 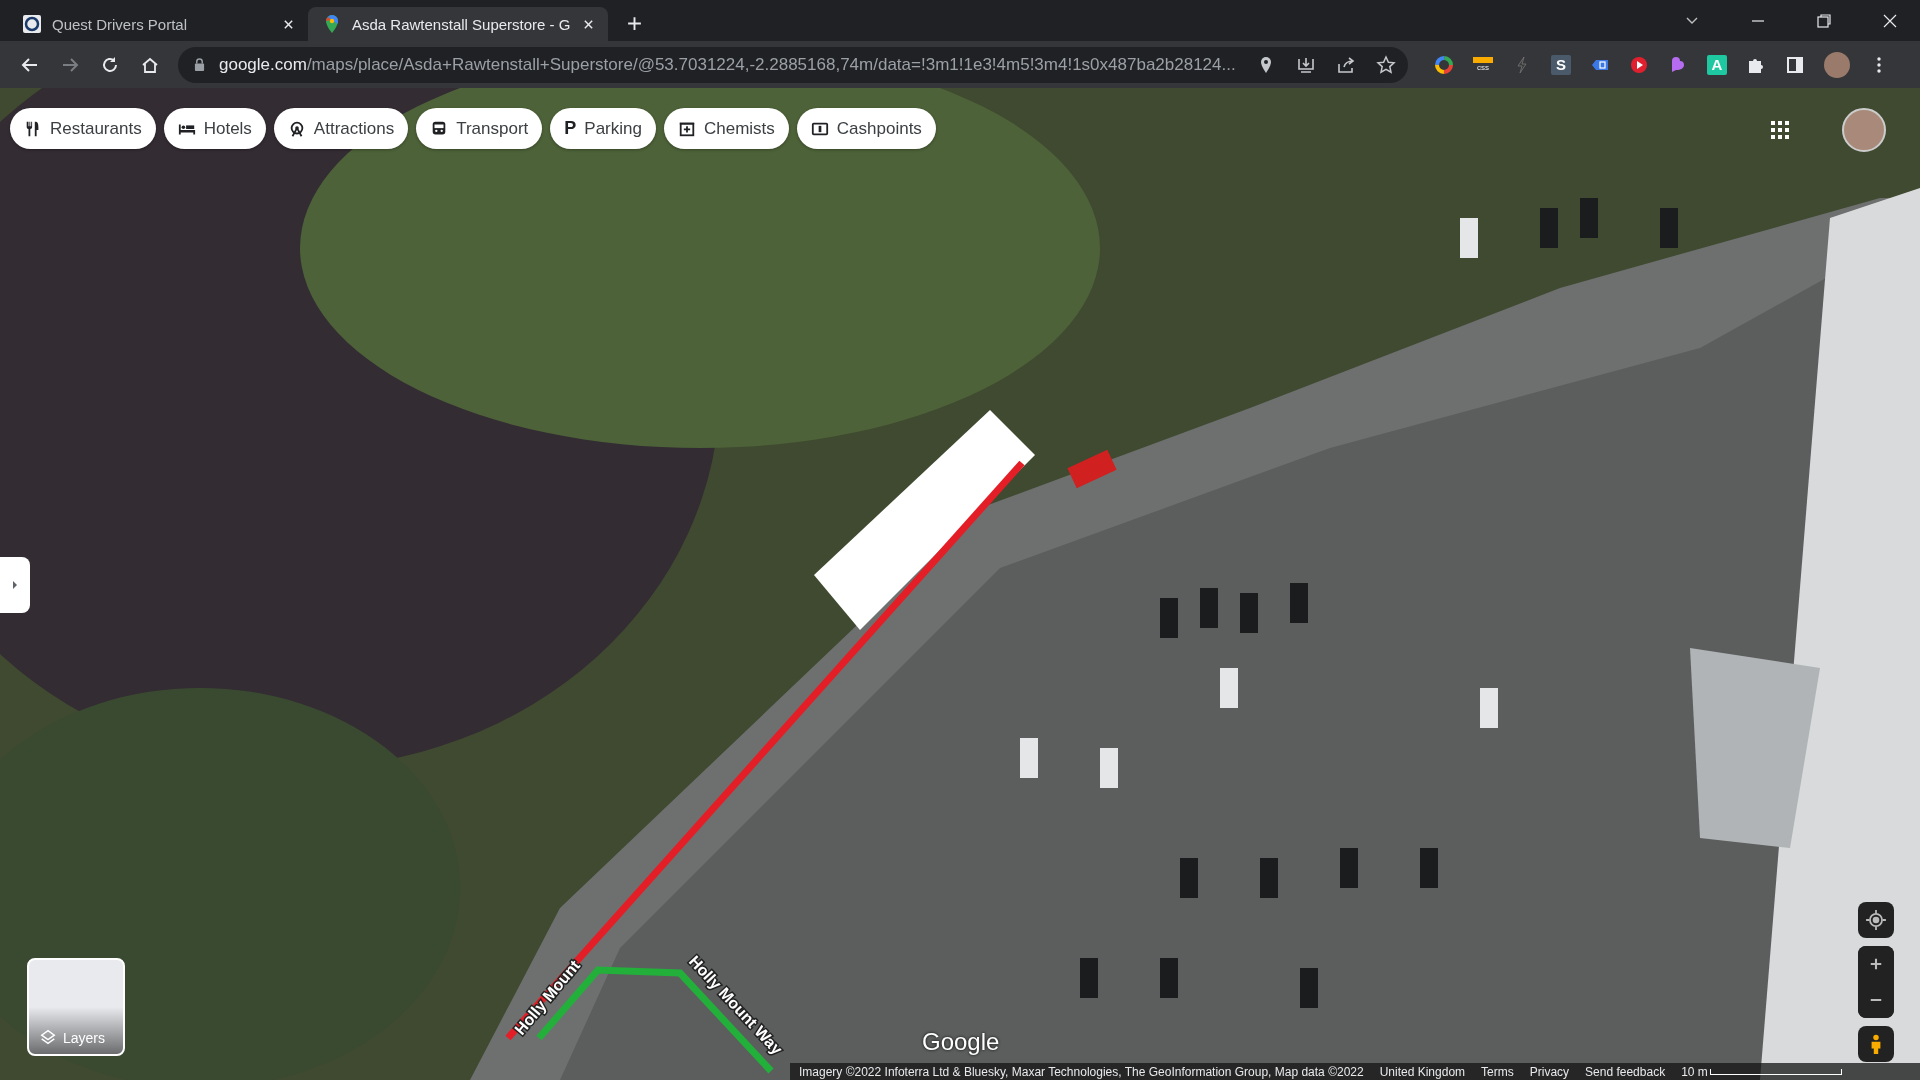 What do you see at coordinates (1639, 64) in the screenshot?
I see `play-icon` at bounding box center [1639, 64].